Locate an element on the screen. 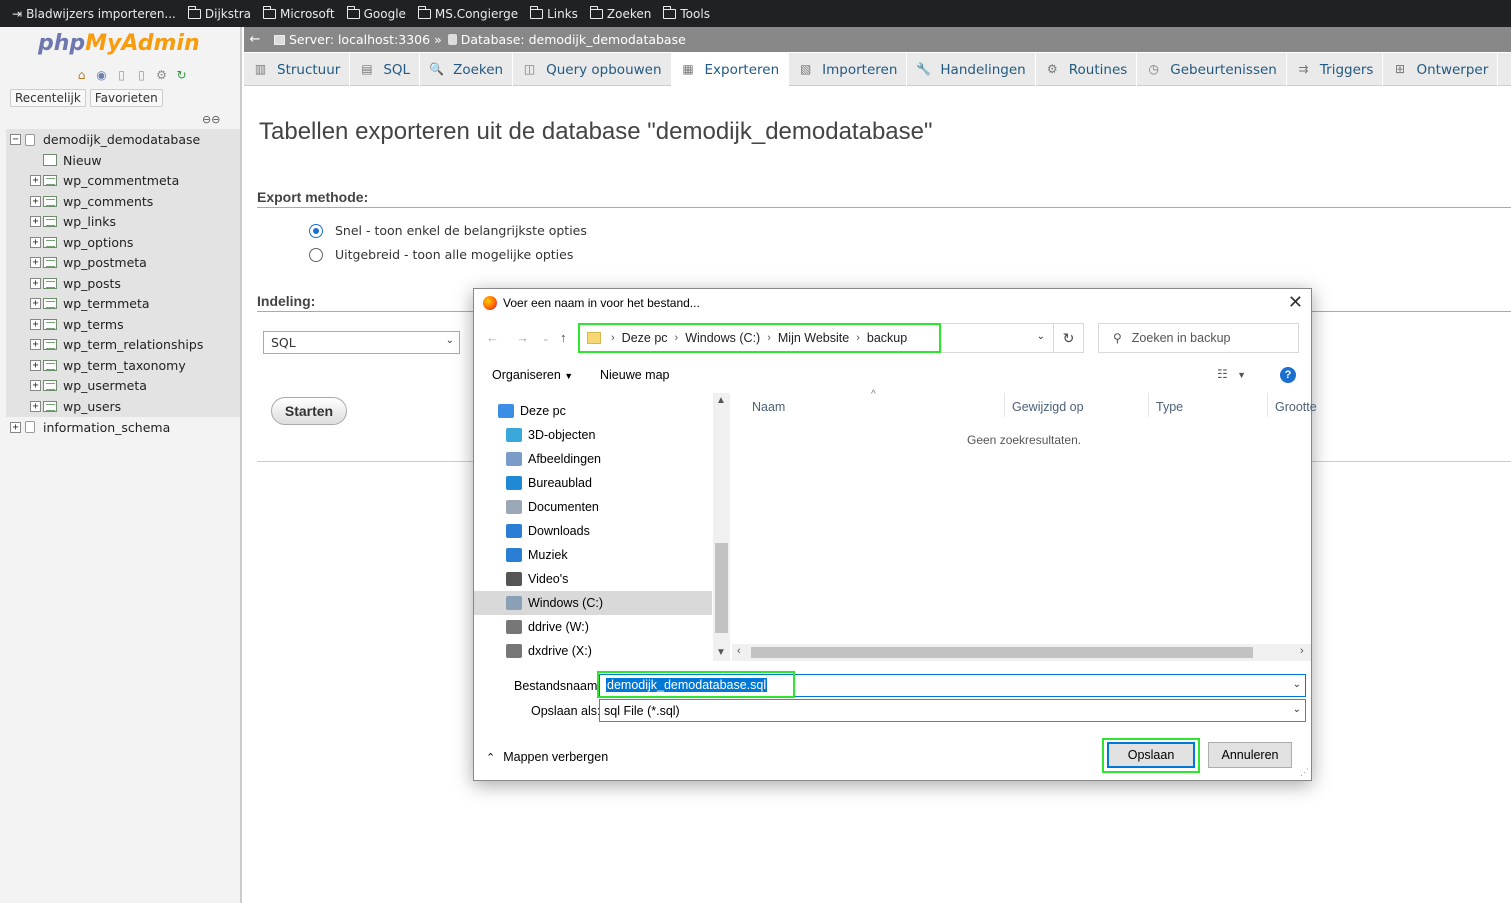 The image size is (1511, 903). bookmark-label: Google is located at coordinates (385, 14).